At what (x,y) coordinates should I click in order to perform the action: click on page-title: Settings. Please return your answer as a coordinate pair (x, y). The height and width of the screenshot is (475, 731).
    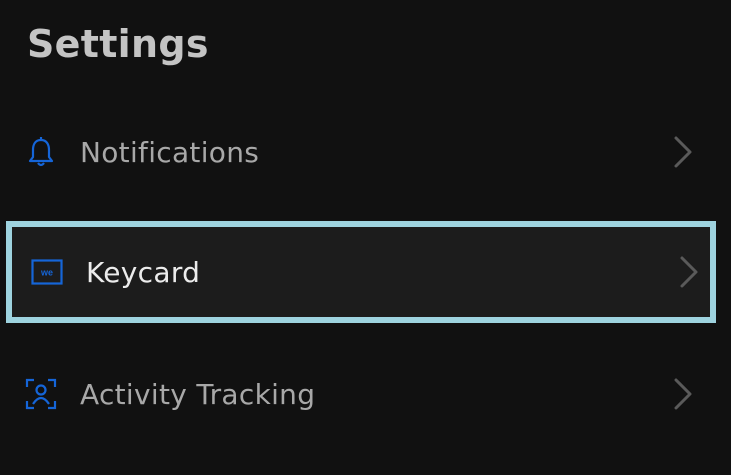
    Looking at the image, I should click on (118, 44).